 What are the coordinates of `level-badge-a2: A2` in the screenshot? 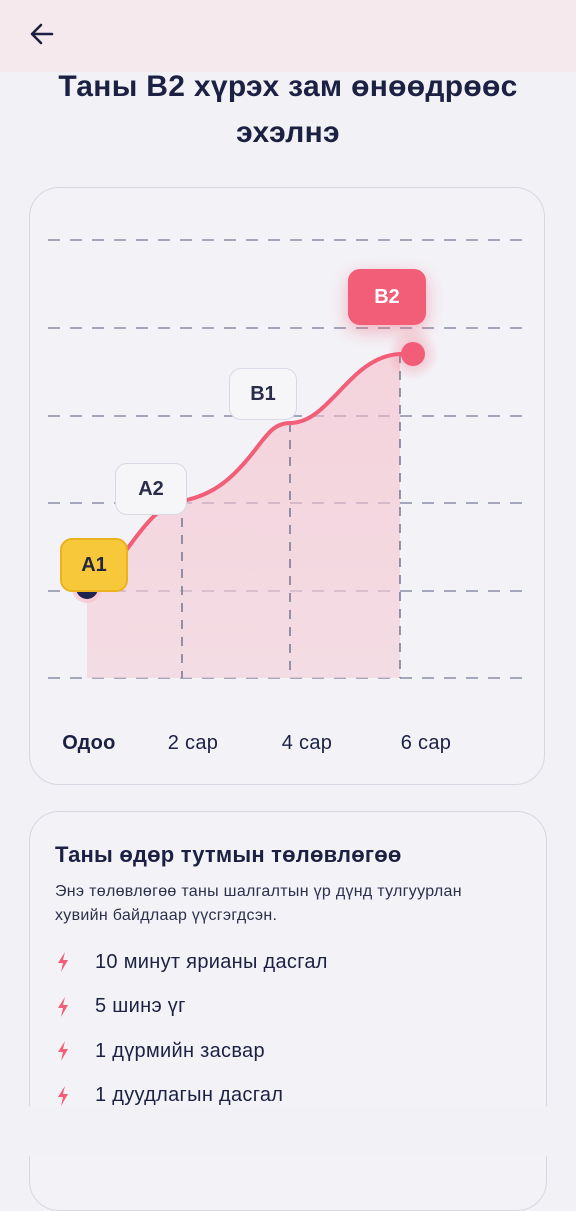 It's located at (151, 489).